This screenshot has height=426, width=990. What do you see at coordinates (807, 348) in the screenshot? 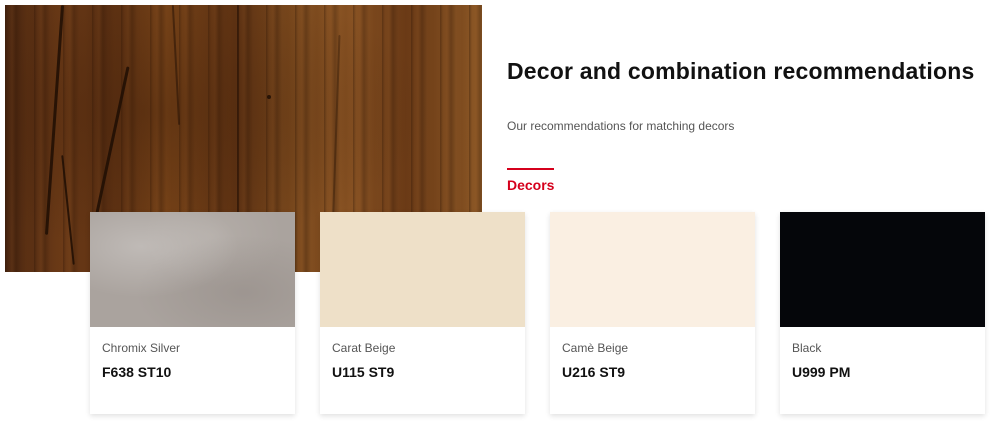
I see `decor-name: Black` at bounding box center [807, 348].